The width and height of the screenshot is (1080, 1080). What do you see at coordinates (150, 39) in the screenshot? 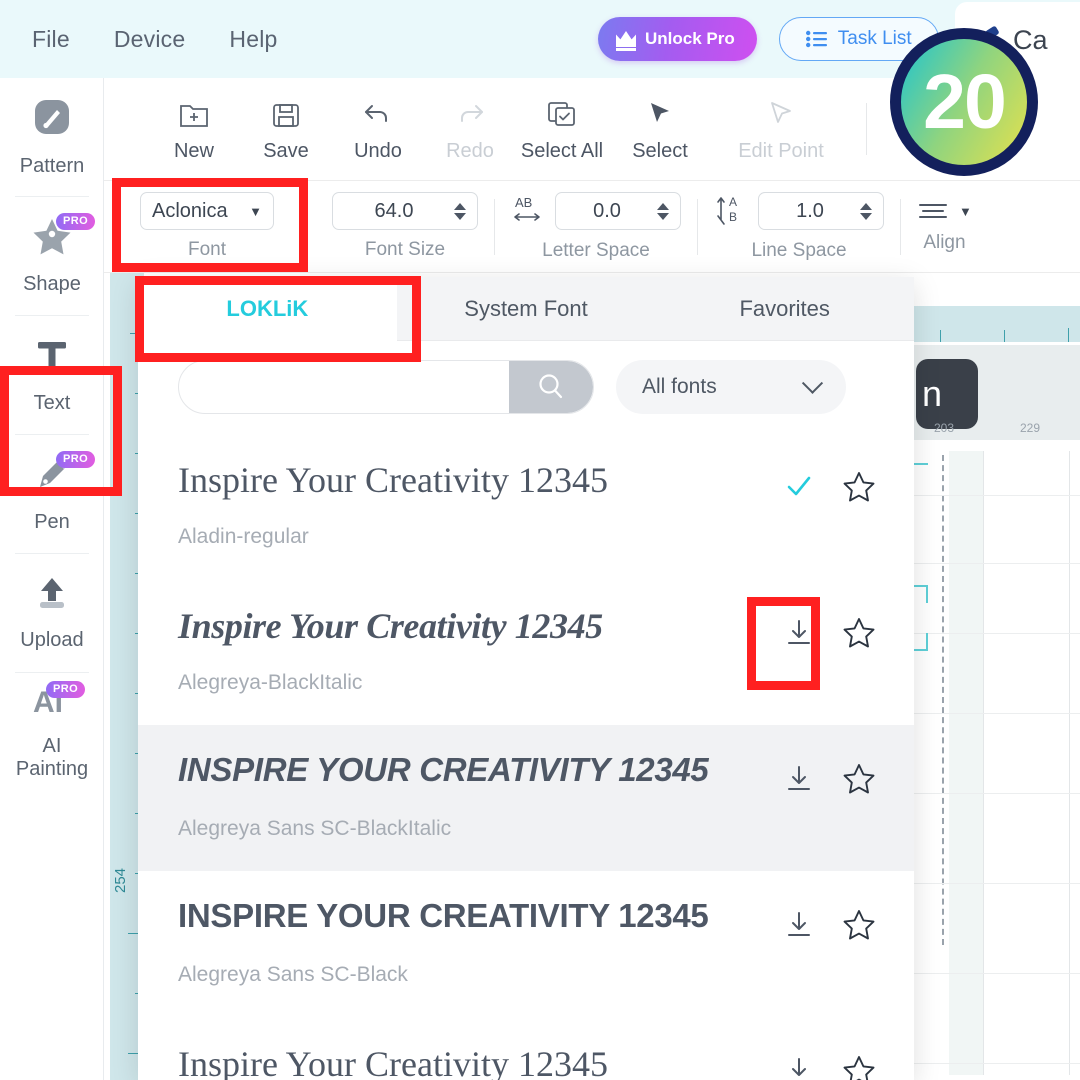
I see `menu-item-device: Device` at bounding box center [150, 39].